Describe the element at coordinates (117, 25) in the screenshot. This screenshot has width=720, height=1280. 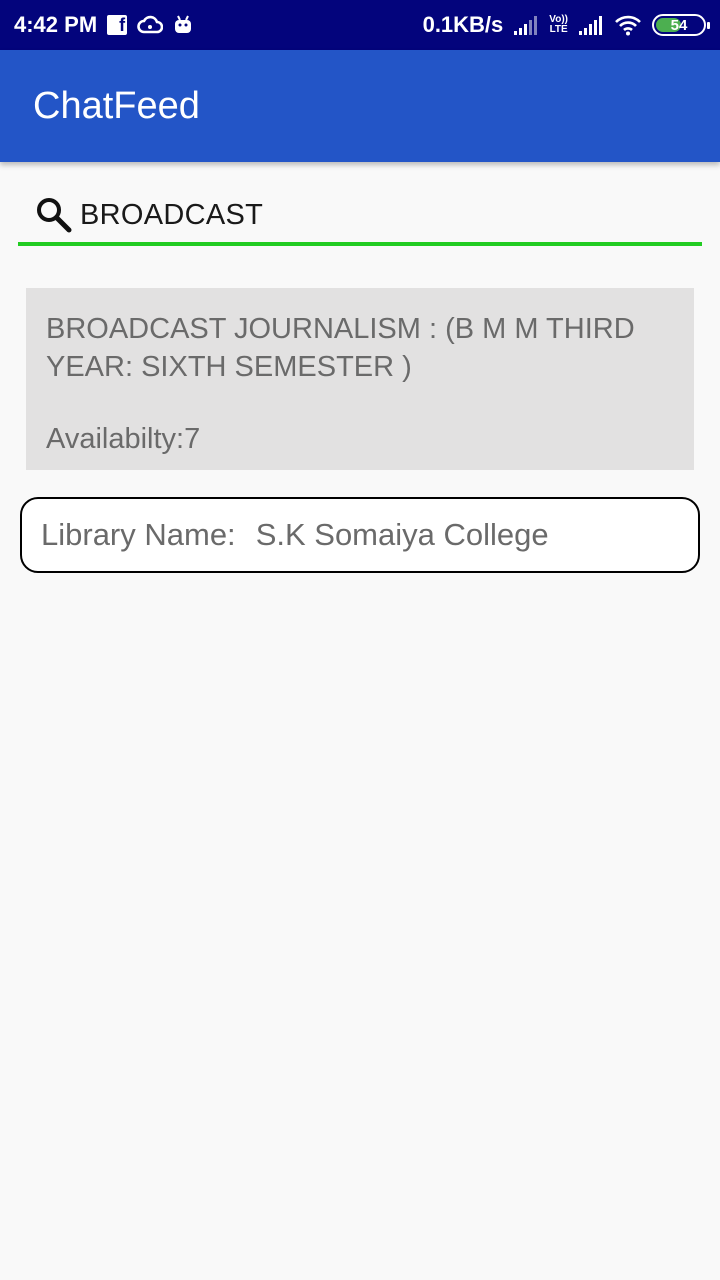
I see `facebook-icon: f` at that location.